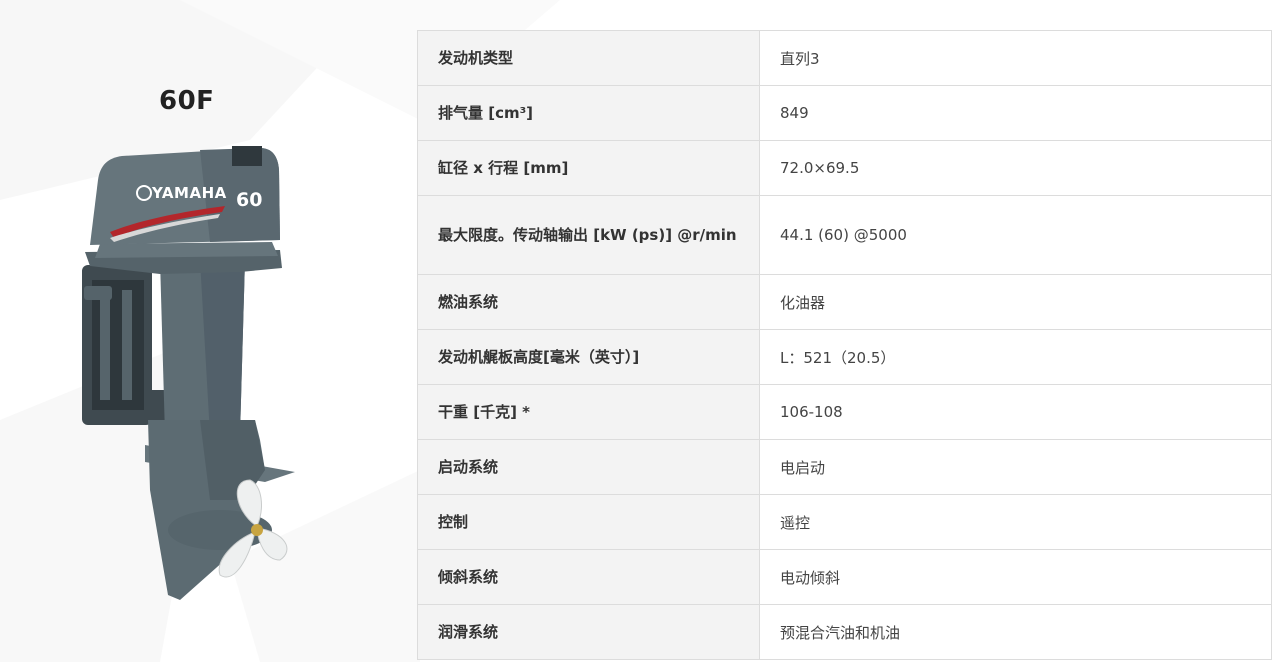  What do you see at coordinates (188, 373) in the screenshot?
I see `outboard-motor-image: YAMAHA 60` at bounding box center [188, 373].